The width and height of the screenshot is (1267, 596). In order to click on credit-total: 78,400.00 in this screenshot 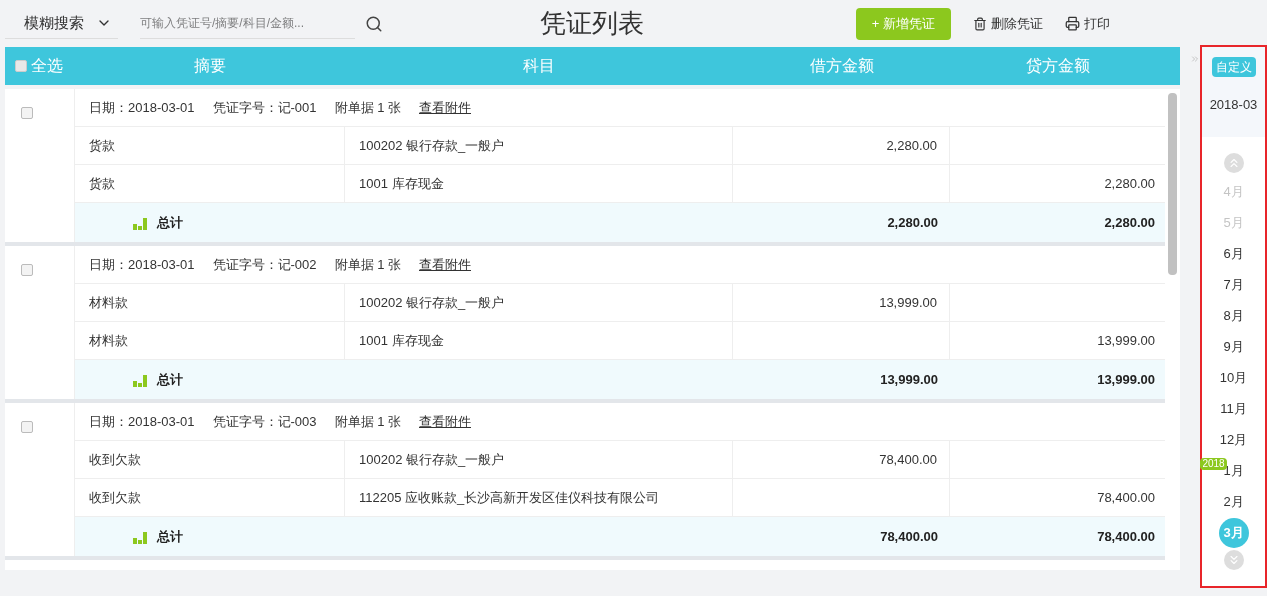, I will do `click(1126, 536)`.